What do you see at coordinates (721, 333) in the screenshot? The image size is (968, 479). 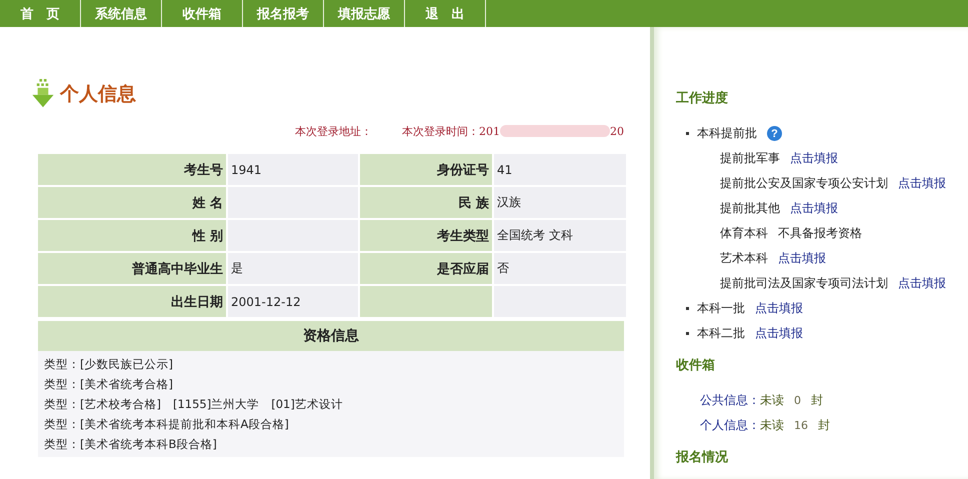 I see `batch-label: 本科二批` at bounding box center [721, 333].